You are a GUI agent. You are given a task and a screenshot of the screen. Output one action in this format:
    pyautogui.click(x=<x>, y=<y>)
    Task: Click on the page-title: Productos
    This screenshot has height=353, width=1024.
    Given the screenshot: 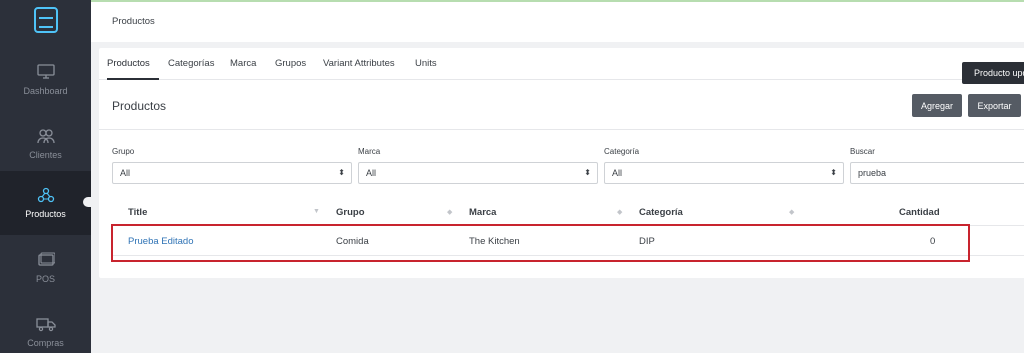 What is the action you would take?
    pyautogui.click(x=133, y=21)
    